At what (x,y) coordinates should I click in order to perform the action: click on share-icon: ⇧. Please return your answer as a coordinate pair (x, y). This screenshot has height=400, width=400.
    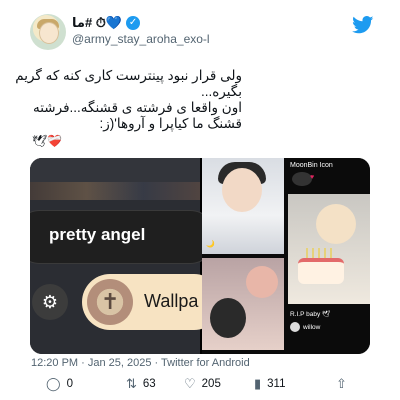
    Looking at the image, I should click on (341, 383).